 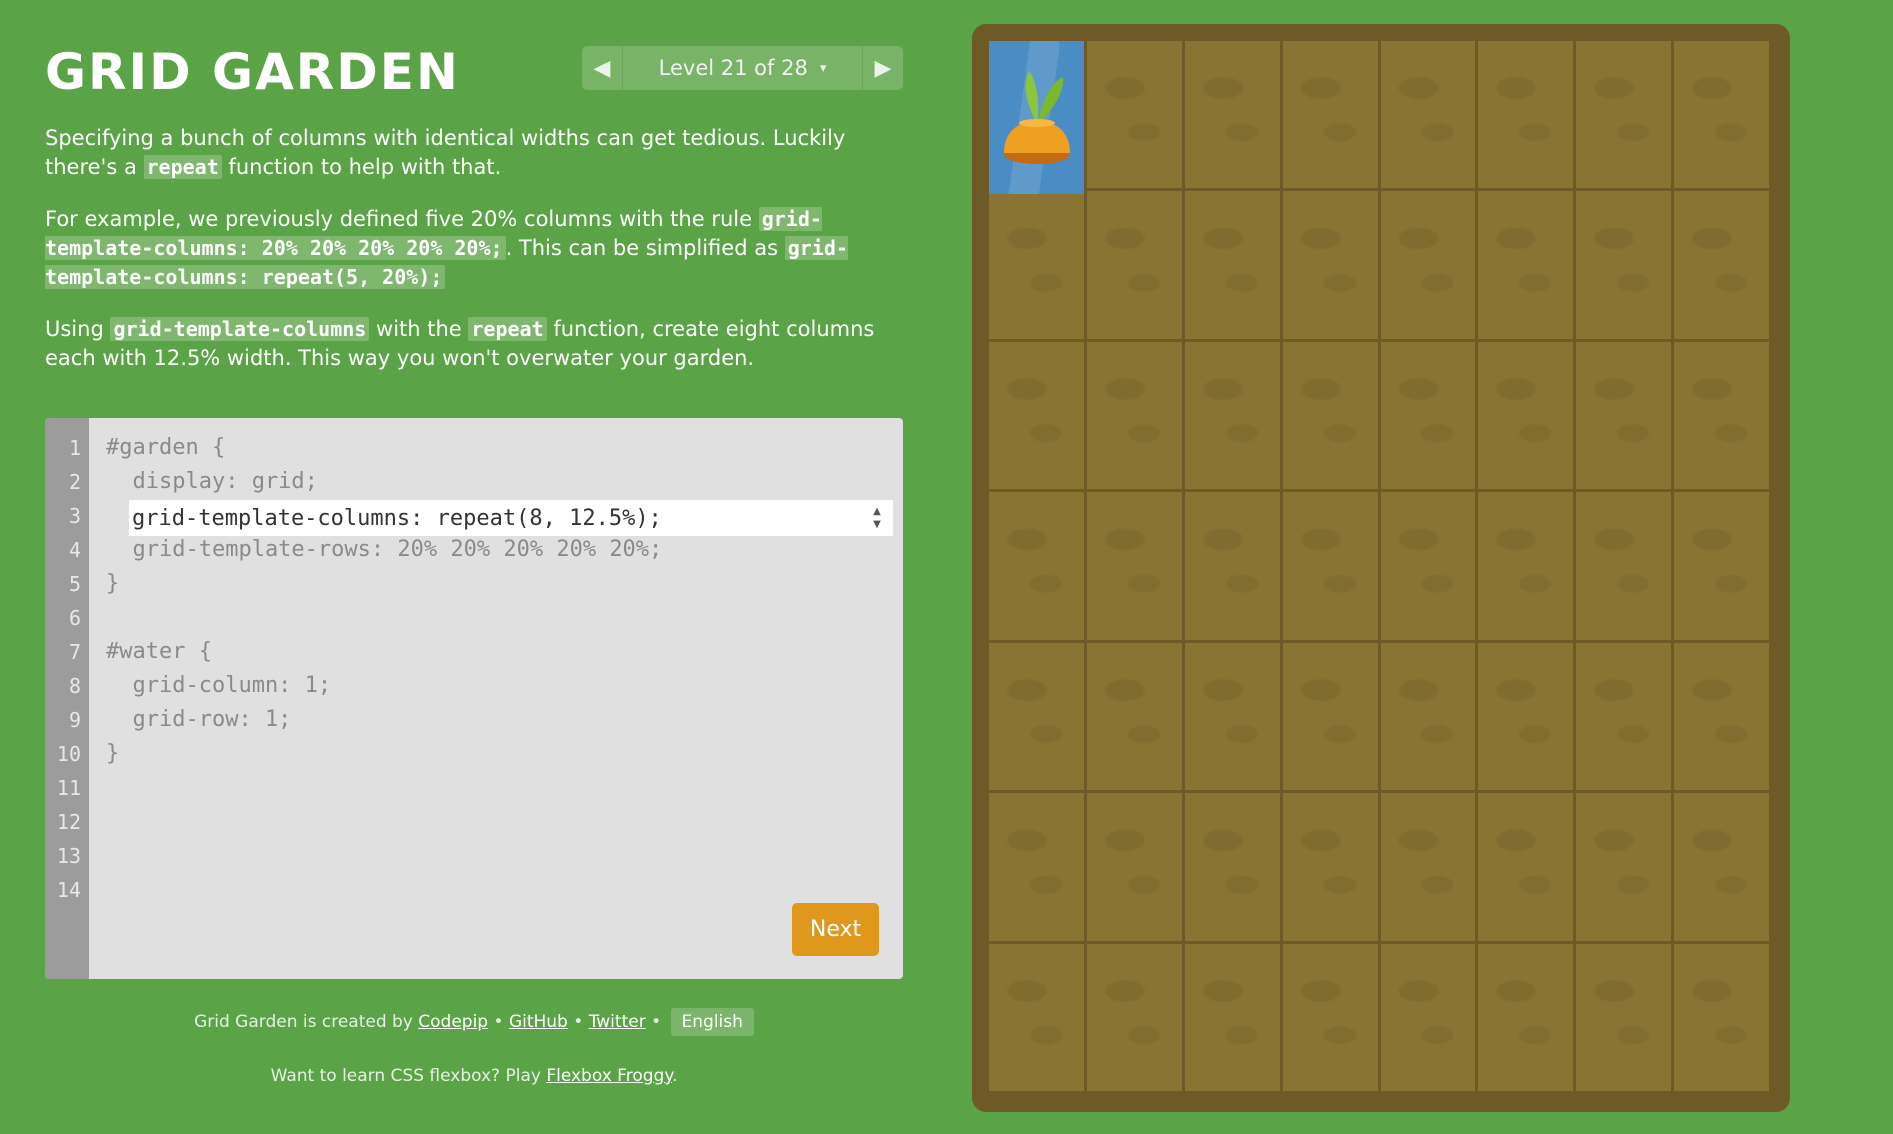 I want to click on line-number-gutter: 1 2 3 4 5 6 7 8 9 10 11 12 13 14, so click(x=67, y=698).